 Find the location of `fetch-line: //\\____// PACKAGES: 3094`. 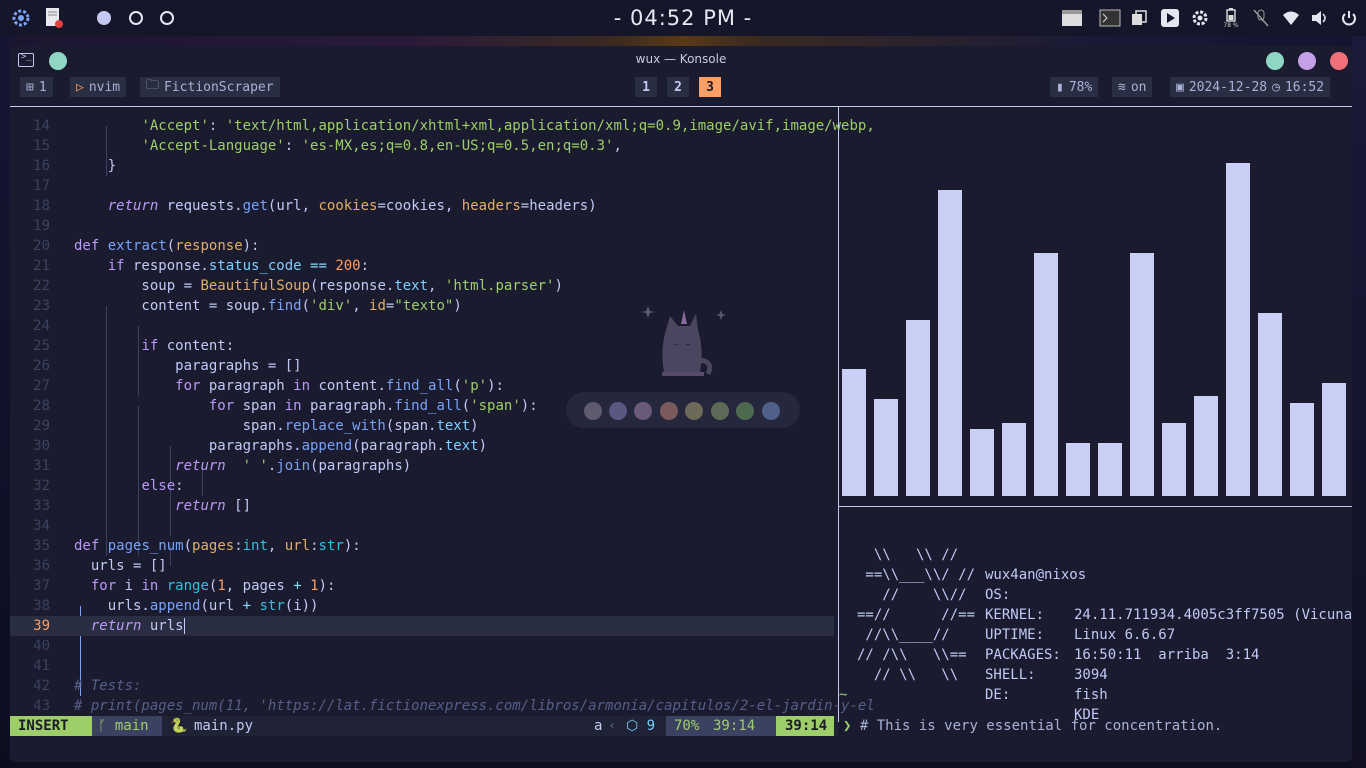

fetch-line: //\\____// PACKAGES: 3094 is located at coordinates (1095, 644).